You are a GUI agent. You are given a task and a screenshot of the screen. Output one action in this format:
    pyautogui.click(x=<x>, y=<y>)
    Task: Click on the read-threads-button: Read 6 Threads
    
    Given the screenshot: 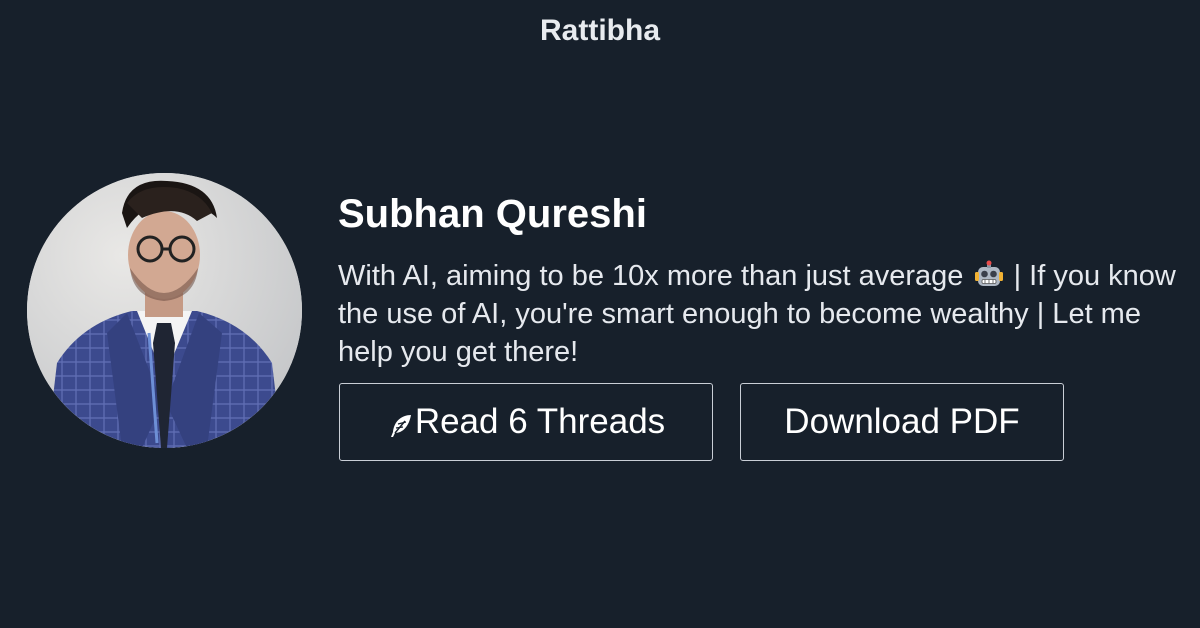 What is the action you would take?
    pyautogui.click(x=526, y=422)
    